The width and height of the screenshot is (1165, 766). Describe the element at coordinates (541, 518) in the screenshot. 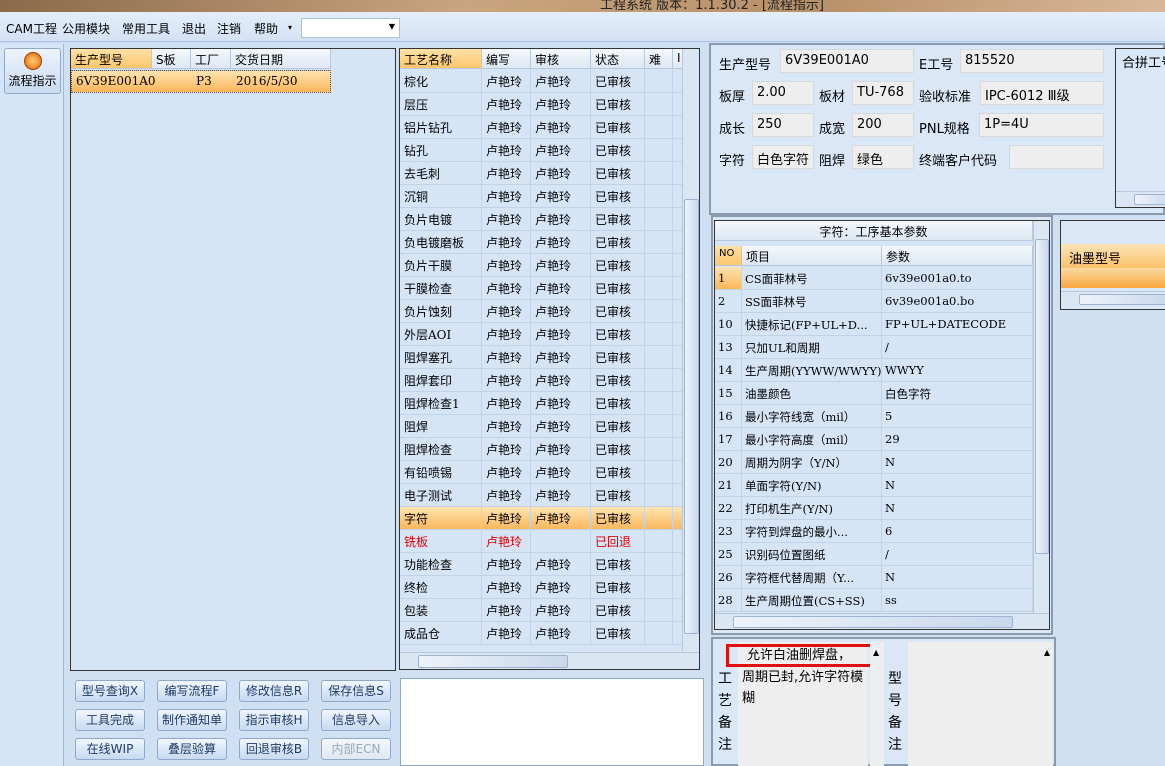

I see `table-row: 字符 卢艳玲 卢艳玲 已审核` at that location.